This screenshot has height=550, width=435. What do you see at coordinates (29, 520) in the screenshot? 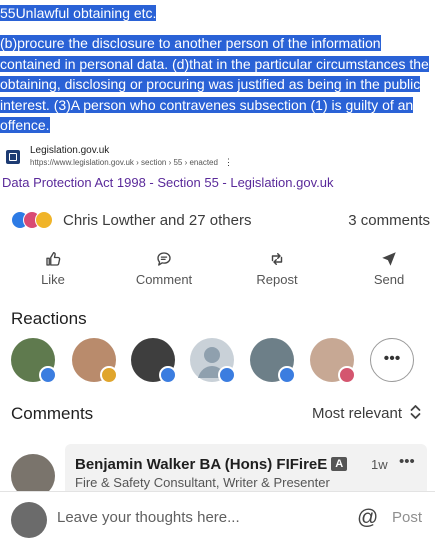
I see `current-user-avatar` at bounding box center [29, 520].